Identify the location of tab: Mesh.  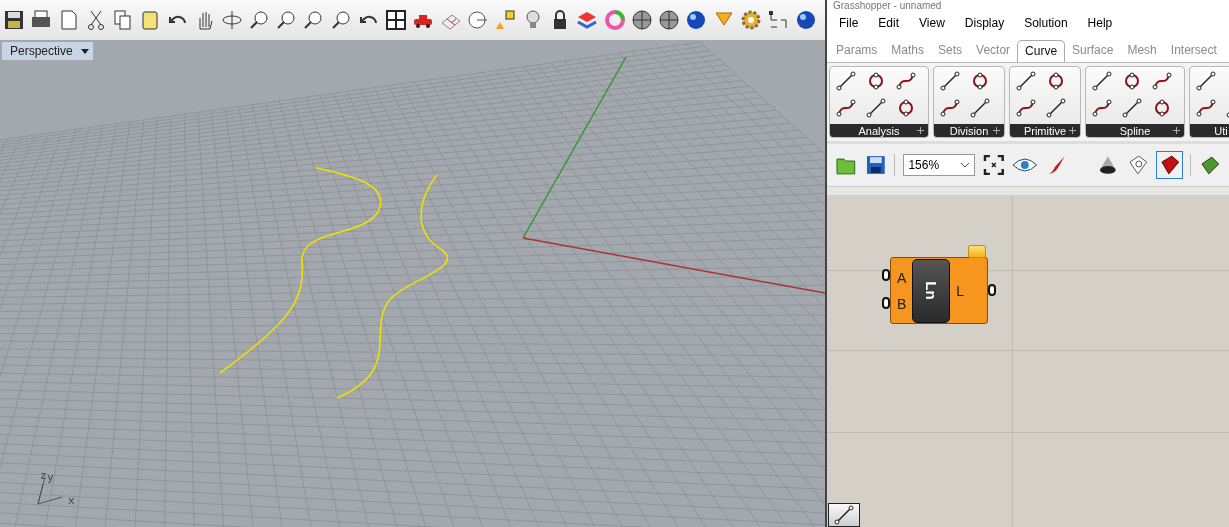
(1142, 51).